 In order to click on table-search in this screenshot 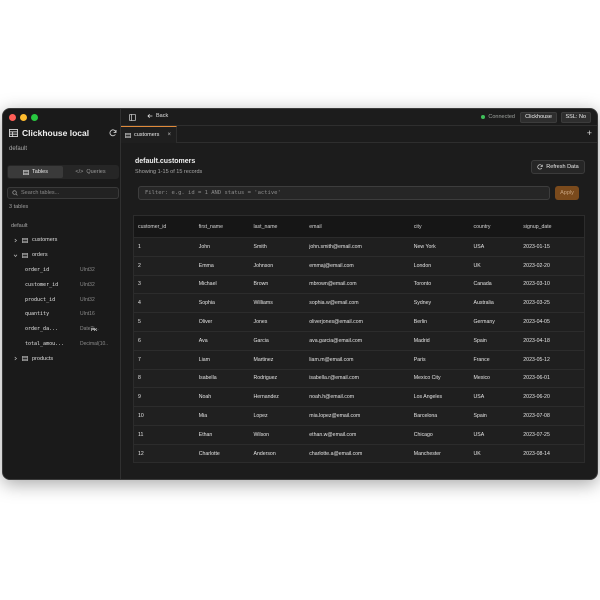, I will do `click(63, 193)`.